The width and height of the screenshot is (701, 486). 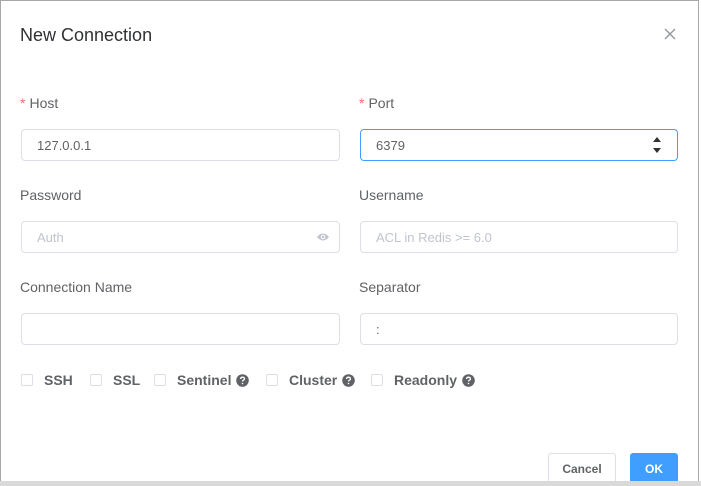 I want to click on ssh-checkbox: SSH, so click(x=47, y=380).